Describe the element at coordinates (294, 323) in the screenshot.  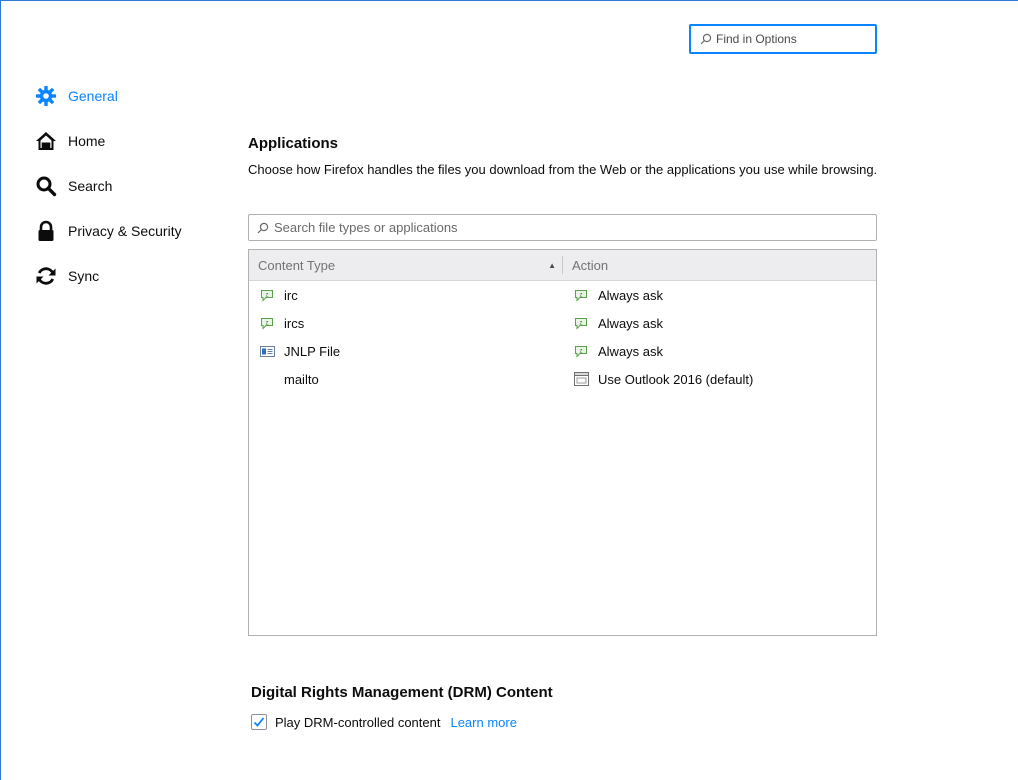
I see `content-type-label: ircs` at that location.